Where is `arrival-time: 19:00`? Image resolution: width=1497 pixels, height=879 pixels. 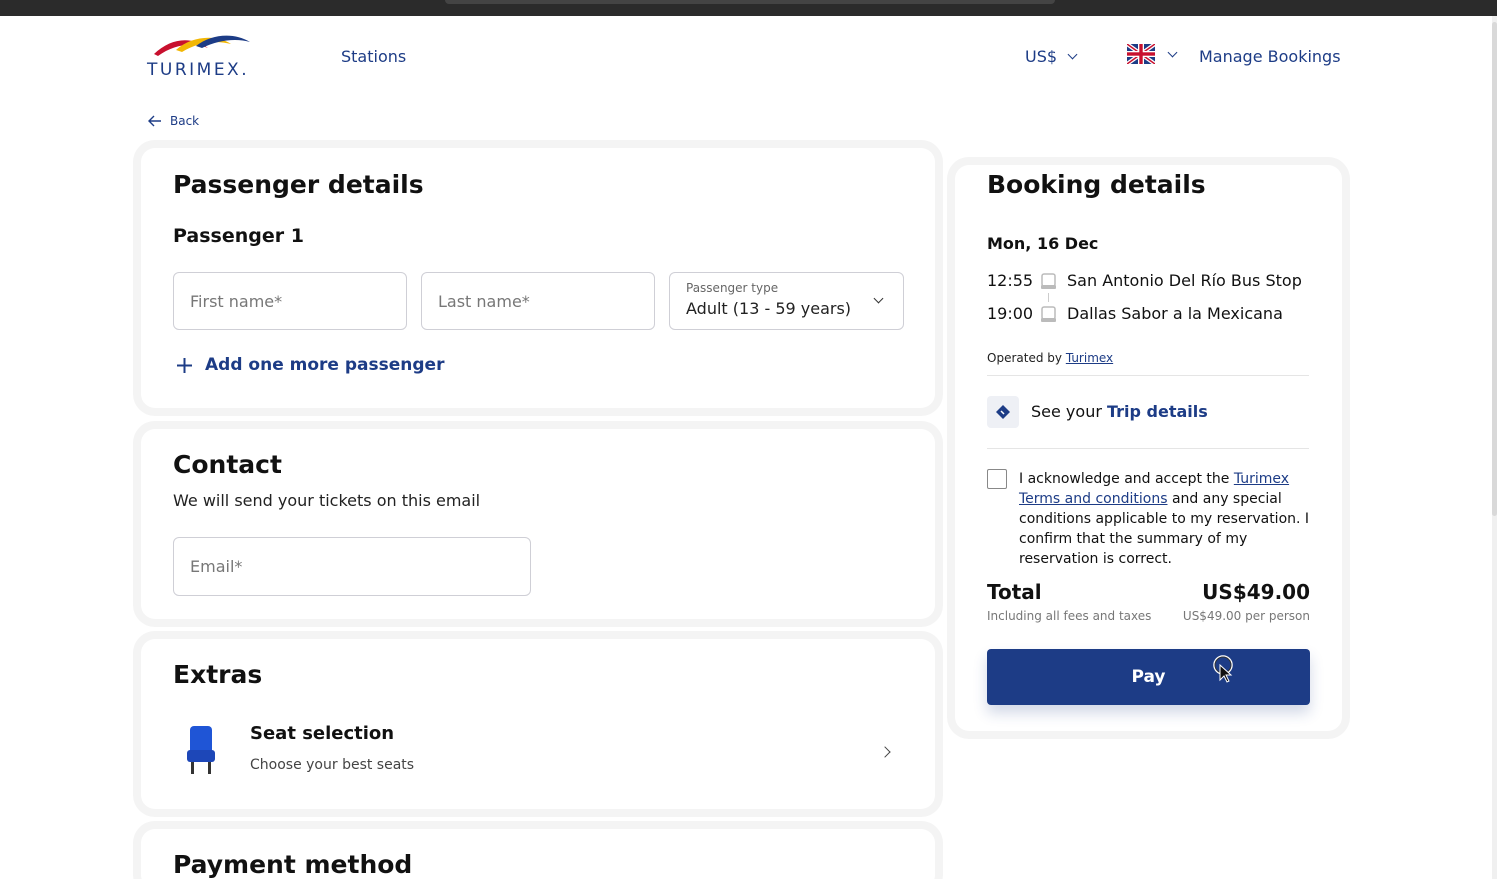
arrival-time: 19:00 is located at coordinates (1010, 313).